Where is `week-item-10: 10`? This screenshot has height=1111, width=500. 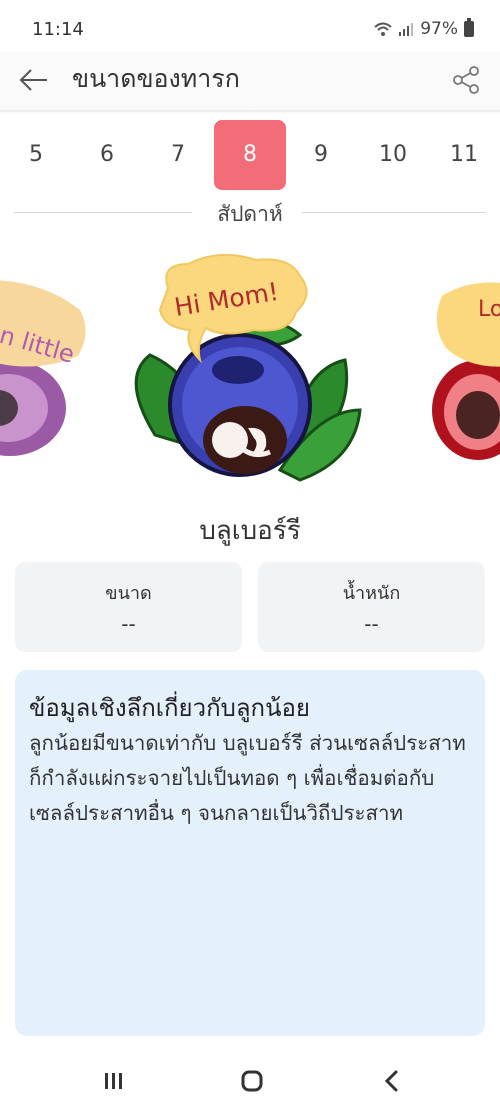 week-item-10: 10 is located at coordinates (393, 155).